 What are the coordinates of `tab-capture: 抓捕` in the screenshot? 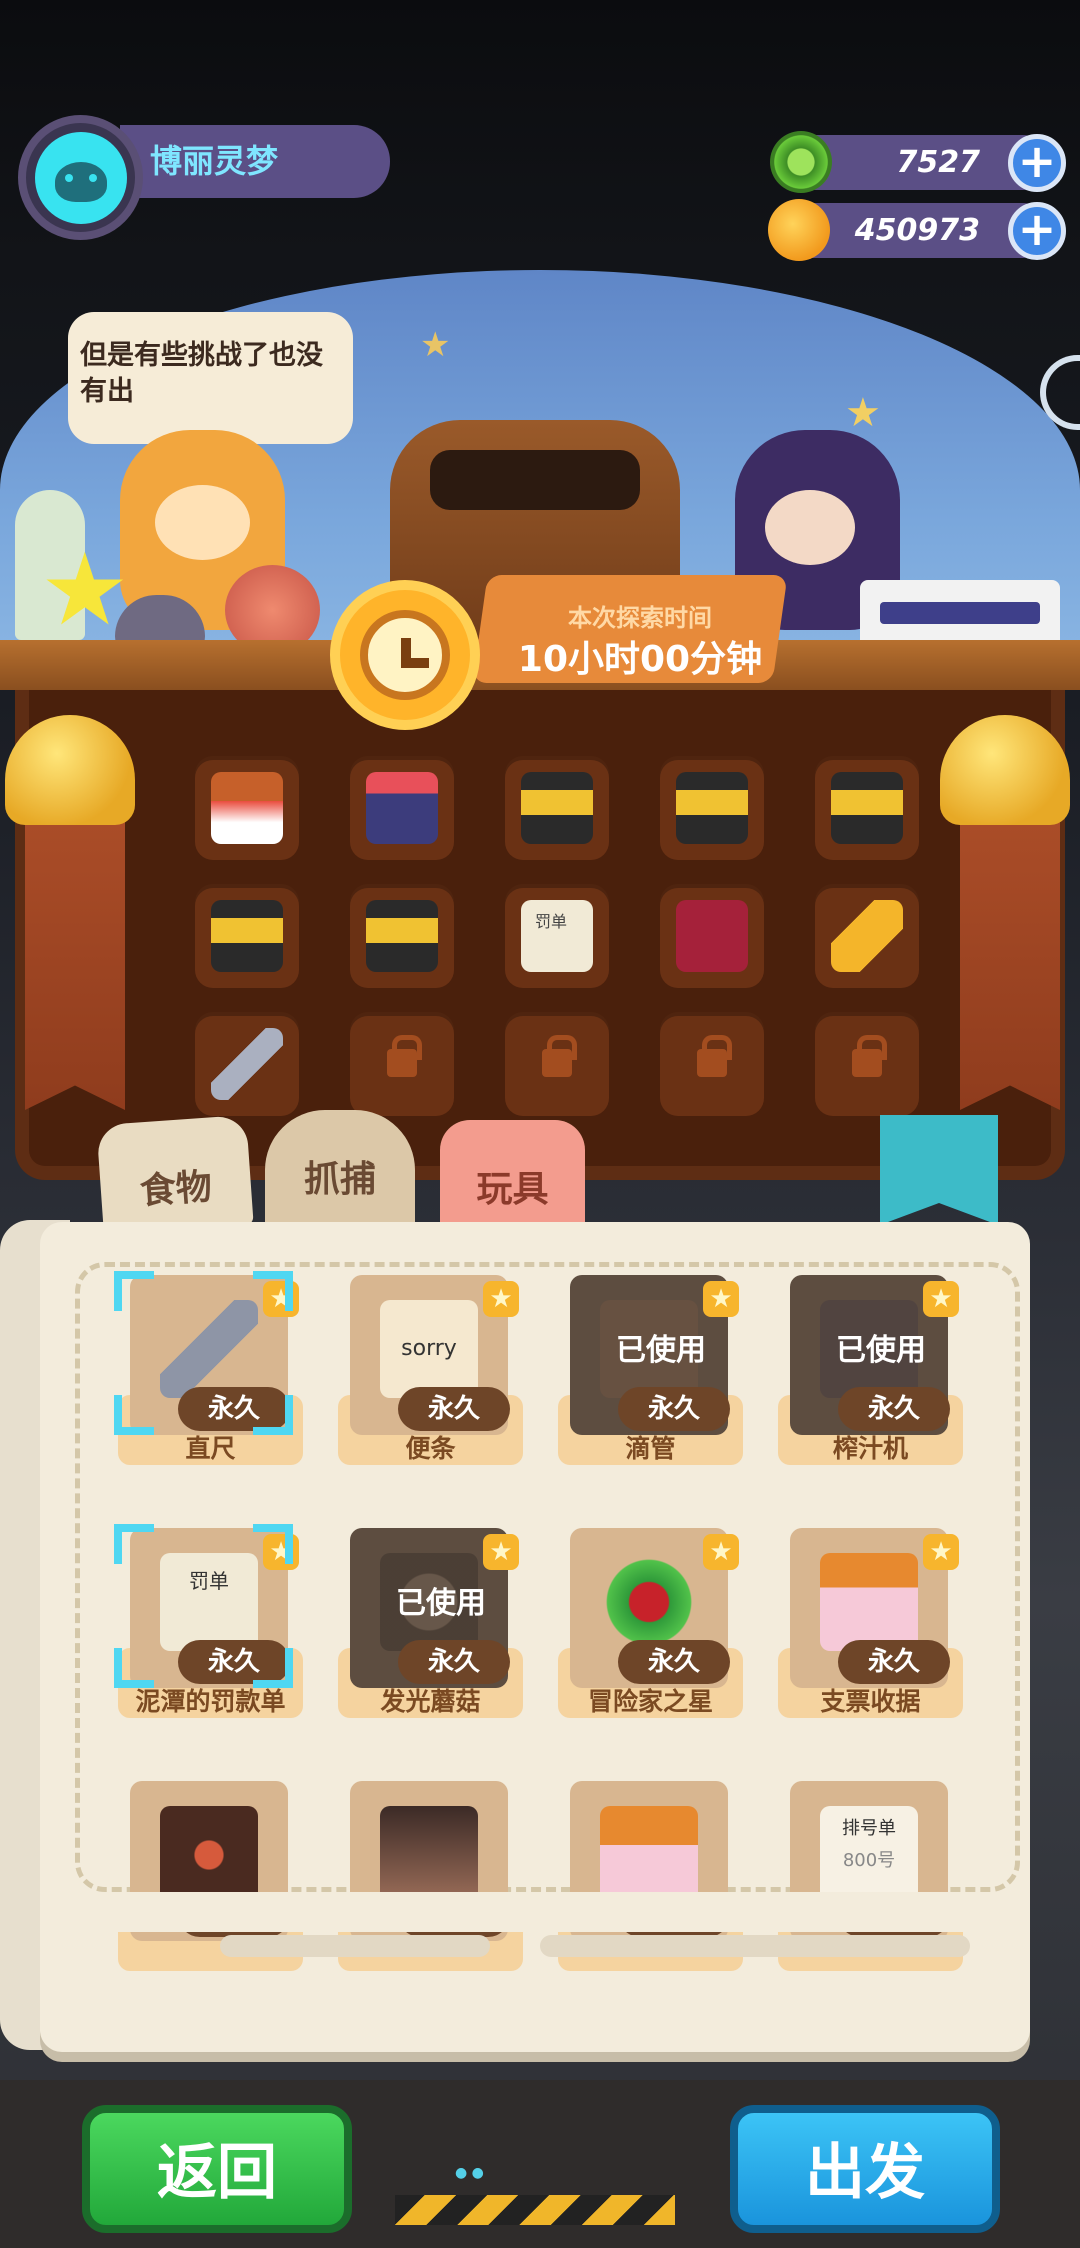 It's located at (340, 1172).